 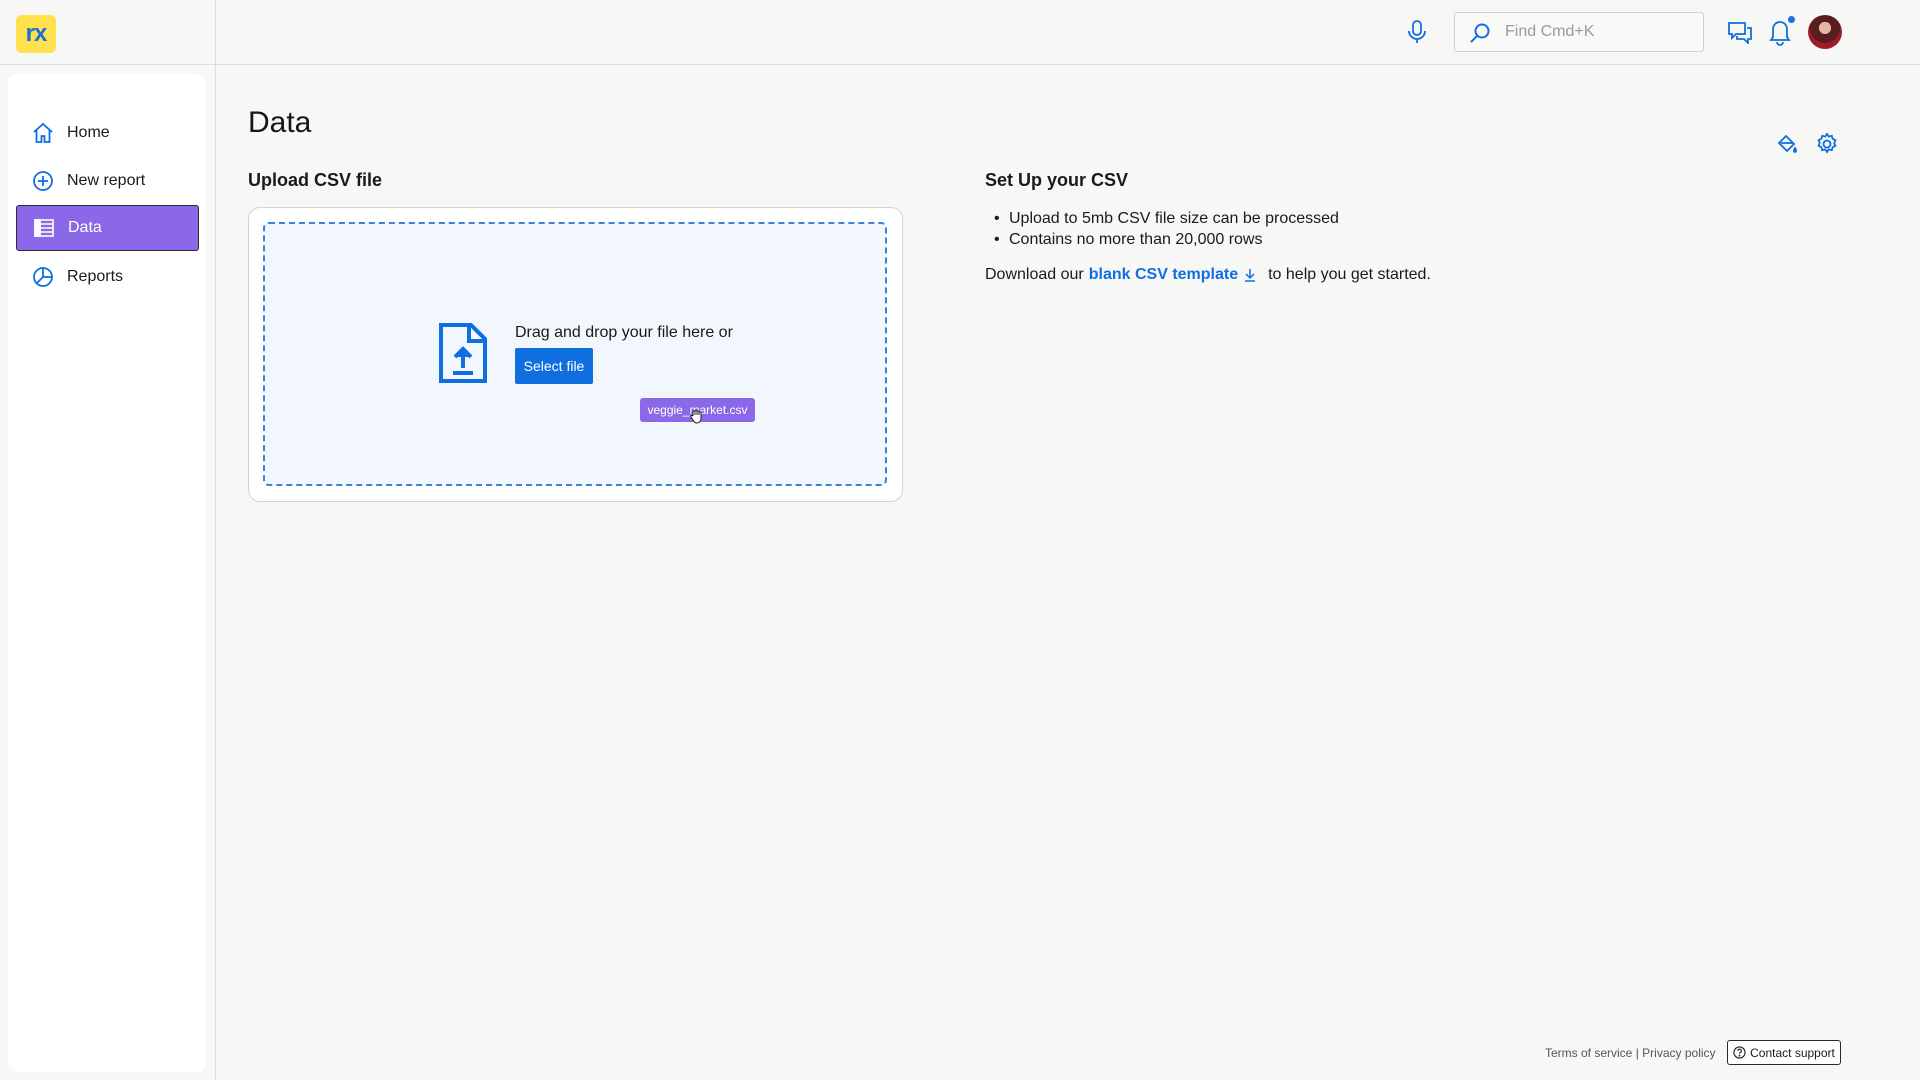 I want to click on microphone-icon, so click(x=1417, y=32).